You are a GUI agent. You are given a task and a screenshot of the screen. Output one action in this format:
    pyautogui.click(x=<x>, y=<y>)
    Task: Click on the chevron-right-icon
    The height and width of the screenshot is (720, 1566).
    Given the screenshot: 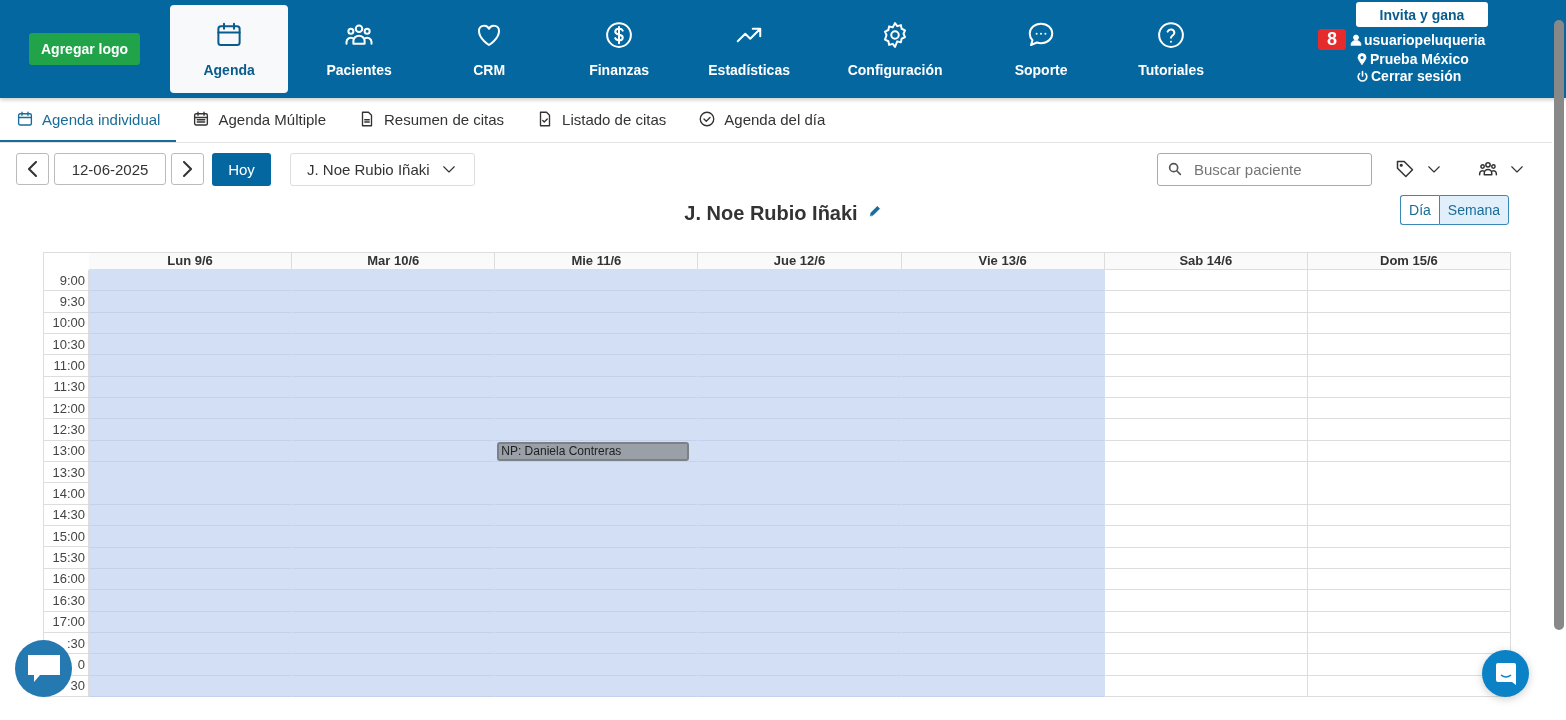 What is the action you would take?
    pyautogui.click(x=187, y=169)
    